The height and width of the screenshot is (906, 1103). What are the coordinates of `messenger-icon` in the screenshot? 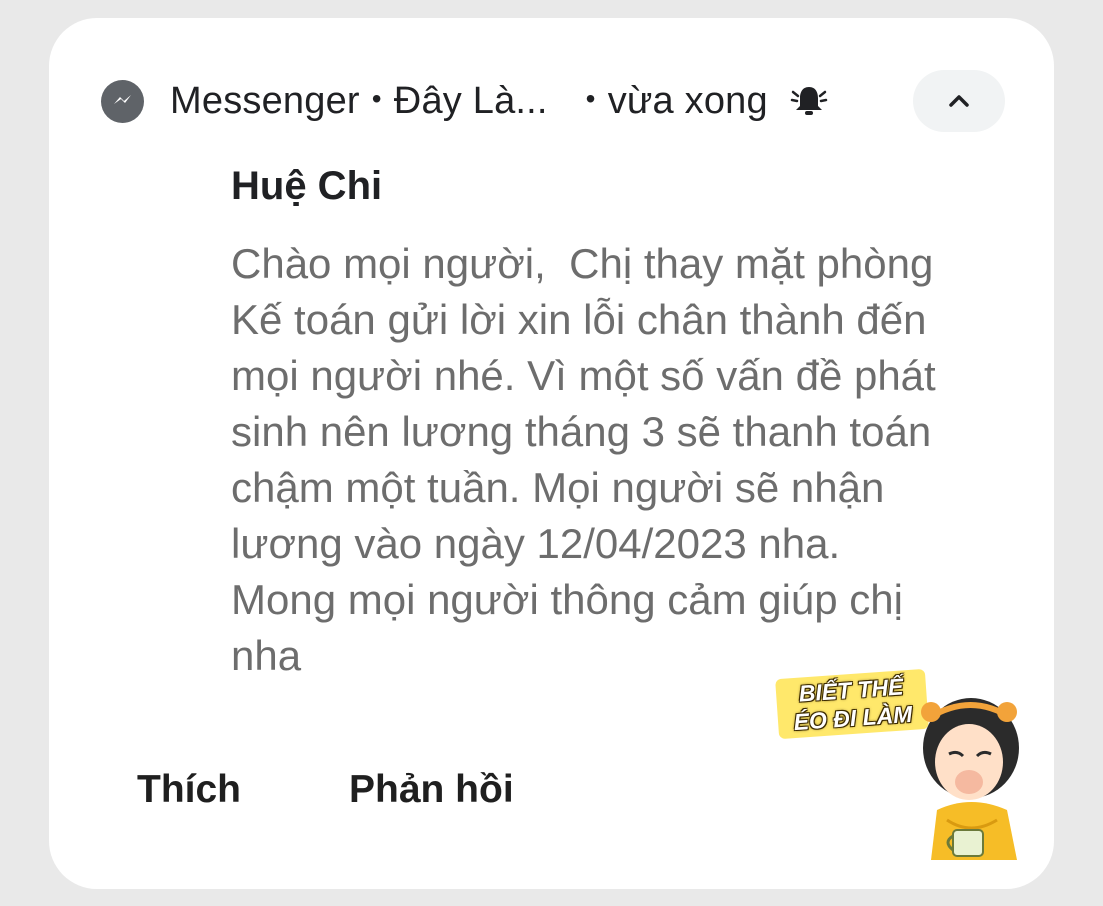 It's located at (122, 101).